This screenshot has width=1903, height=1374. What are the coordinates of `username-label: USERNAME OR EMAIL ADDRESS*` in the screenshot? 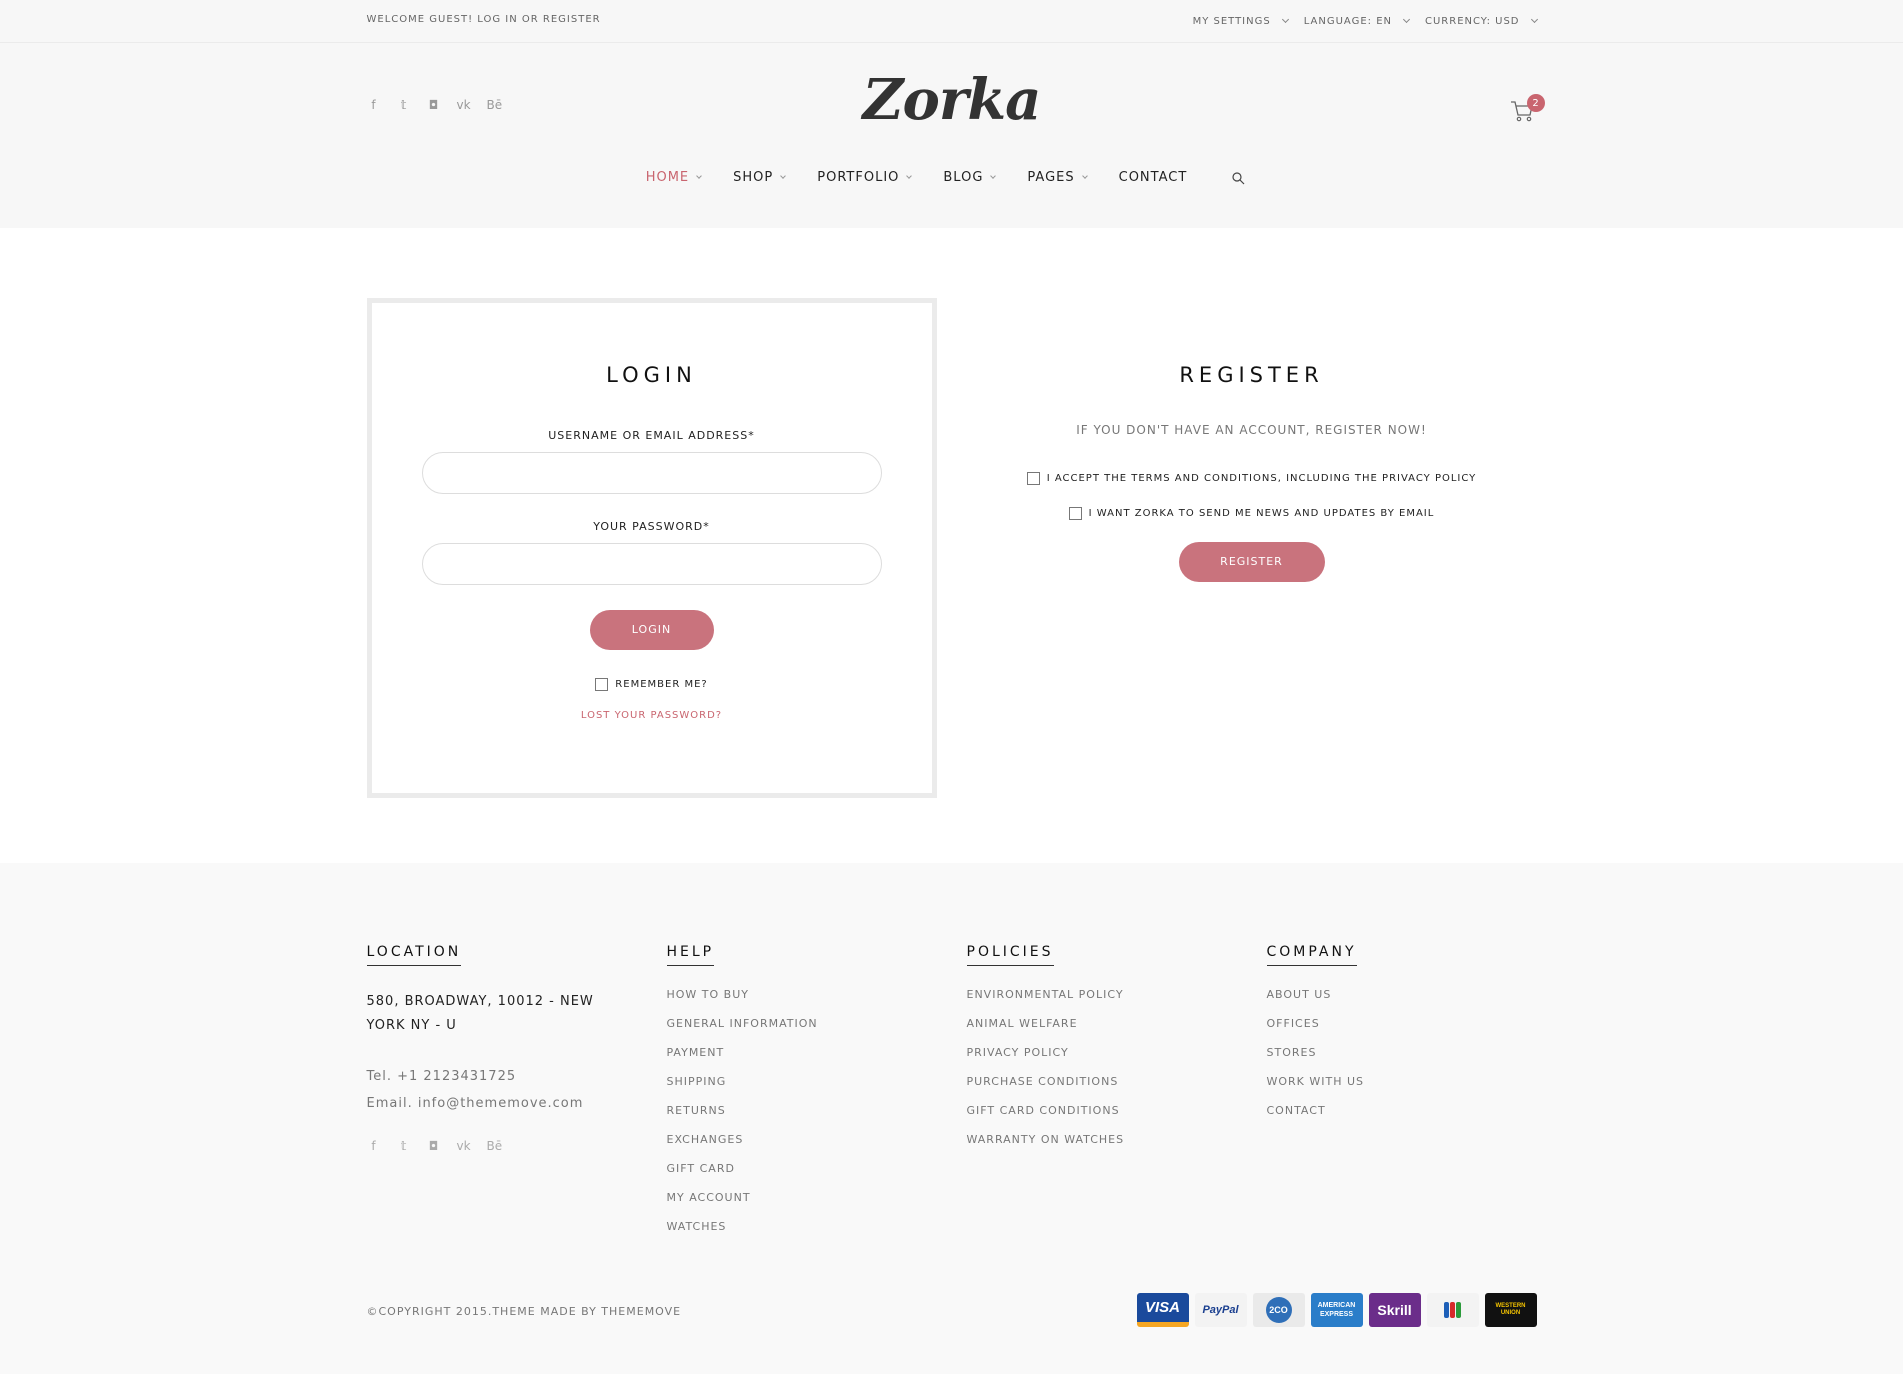 It's located at (651, 435).